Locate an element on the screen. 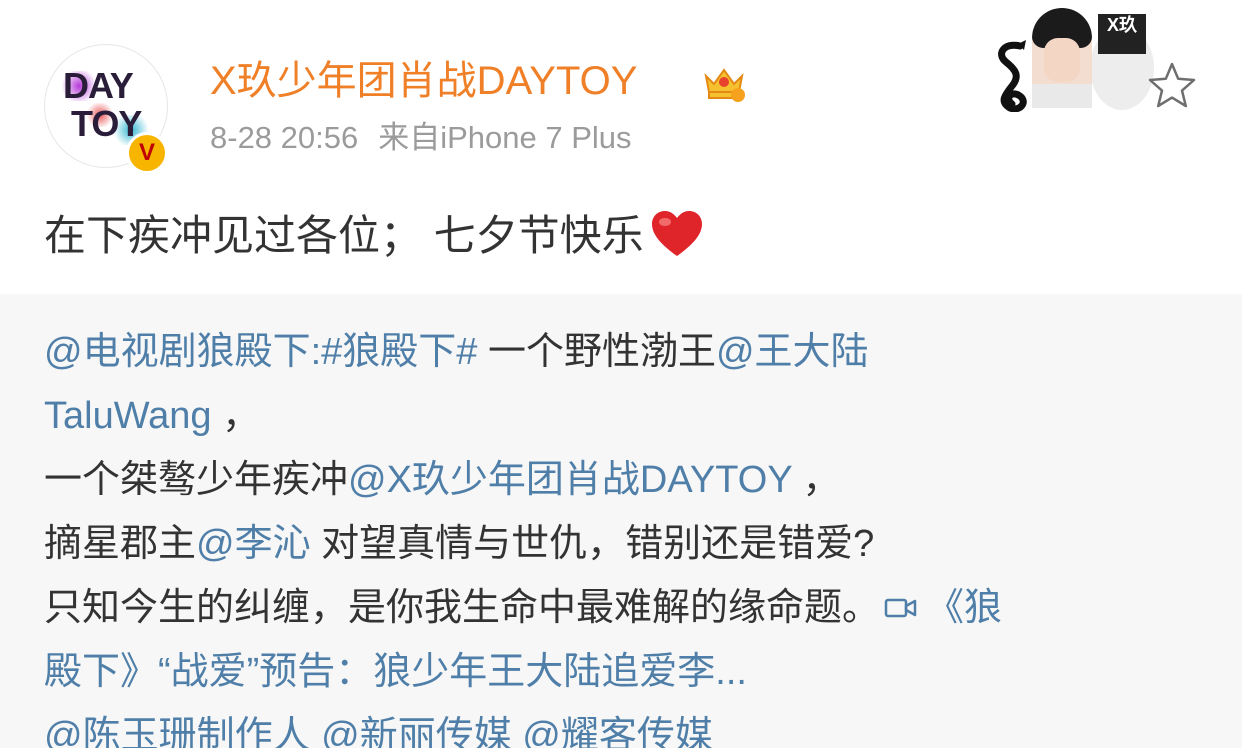  post-text-content: 在下疾冲见过各位； 七夕节快乐 is located at coordinates (344, 235).